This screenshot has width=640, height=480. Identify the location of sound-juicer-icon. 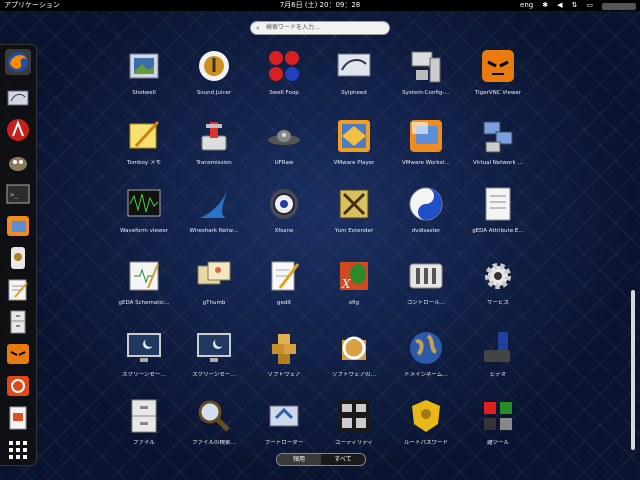
(214, 66).